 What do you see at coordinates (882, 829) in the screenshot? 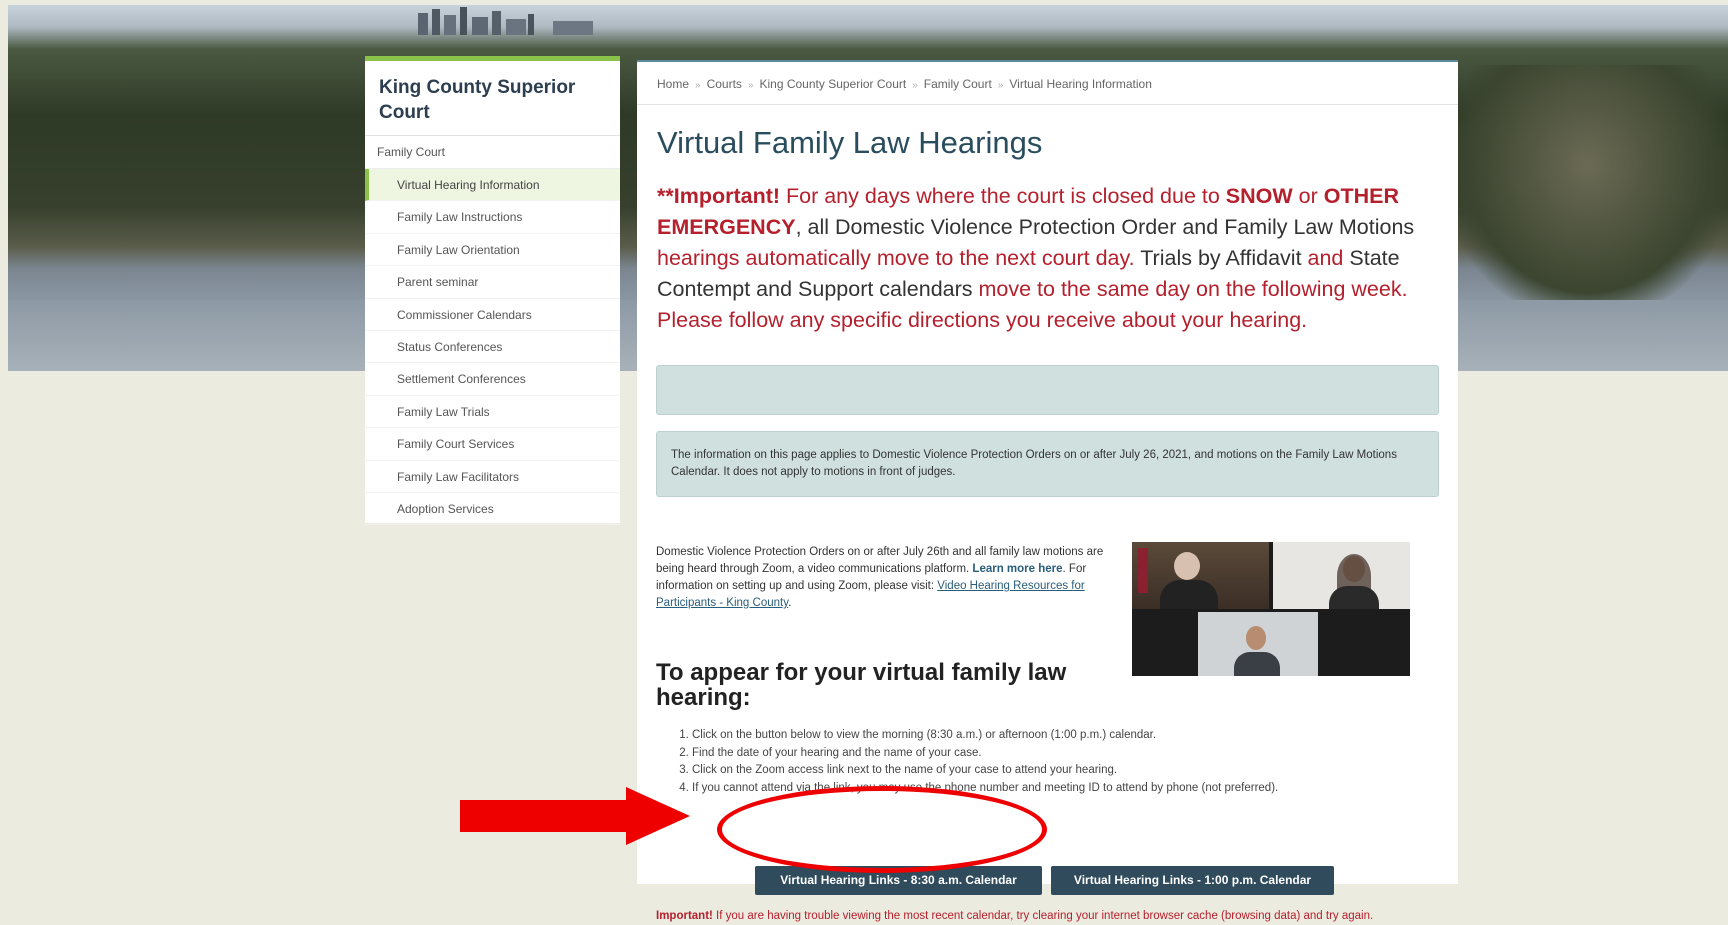
I see `red-circle-annotation` at bounding box center [882, 829].